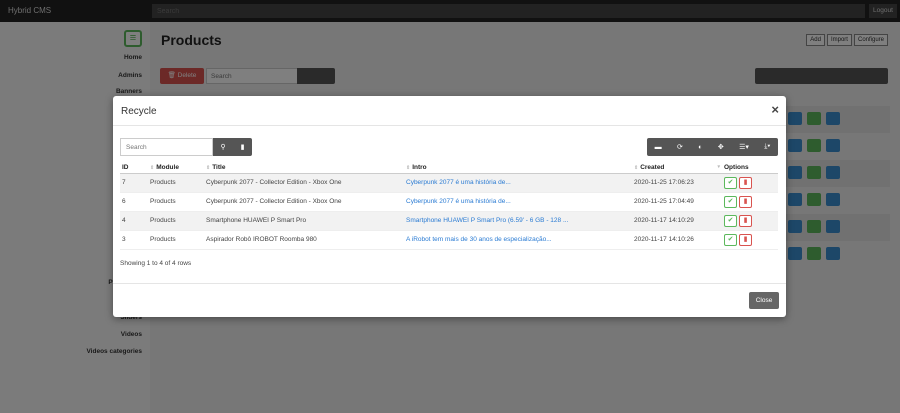 This screenshot has height=413, width=900. Describe the element at coordinates (677, 221) in the screenshot. I see `cell-created: 2020-11-17 14:10:29` at that location.